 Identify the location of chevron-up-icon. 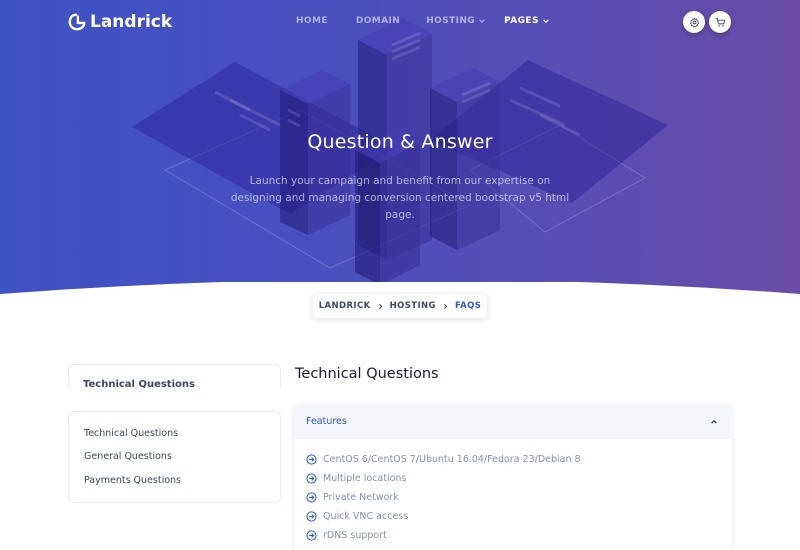
(714, 421).